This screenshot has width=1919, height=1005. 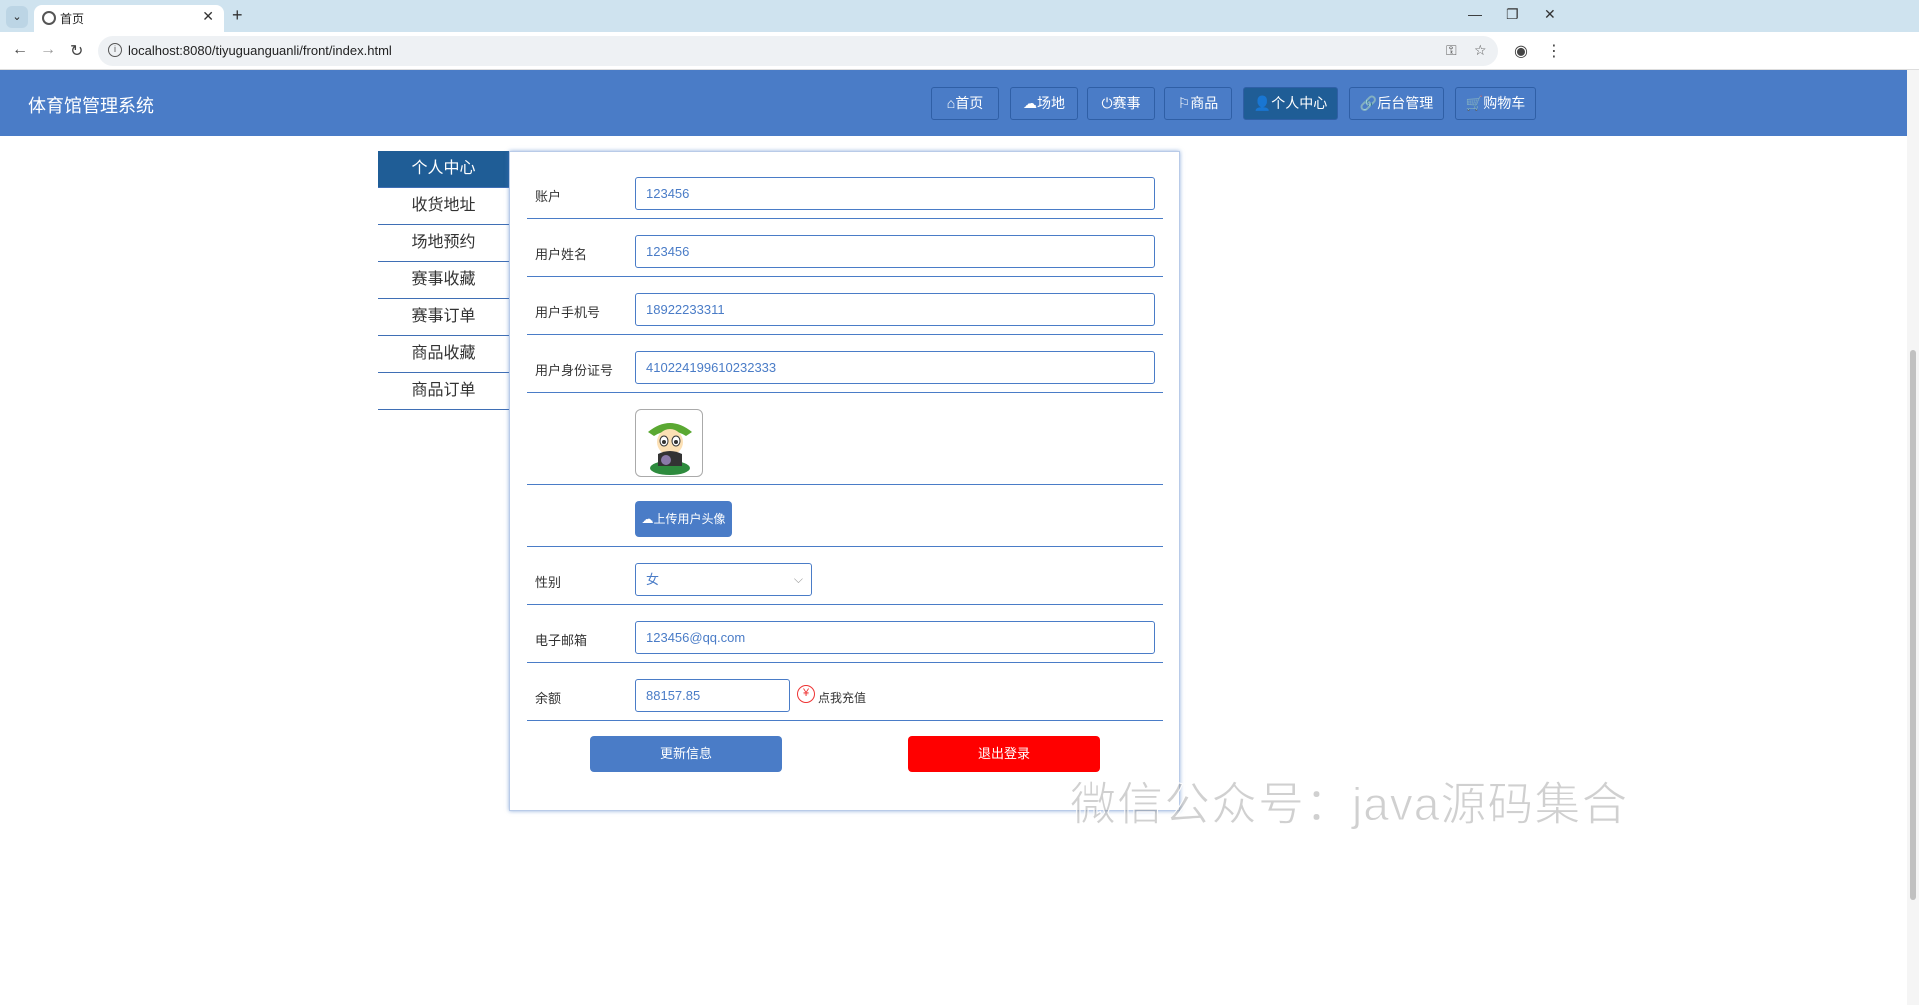 I want to click on globe-icon, so click(x=49, y=18).